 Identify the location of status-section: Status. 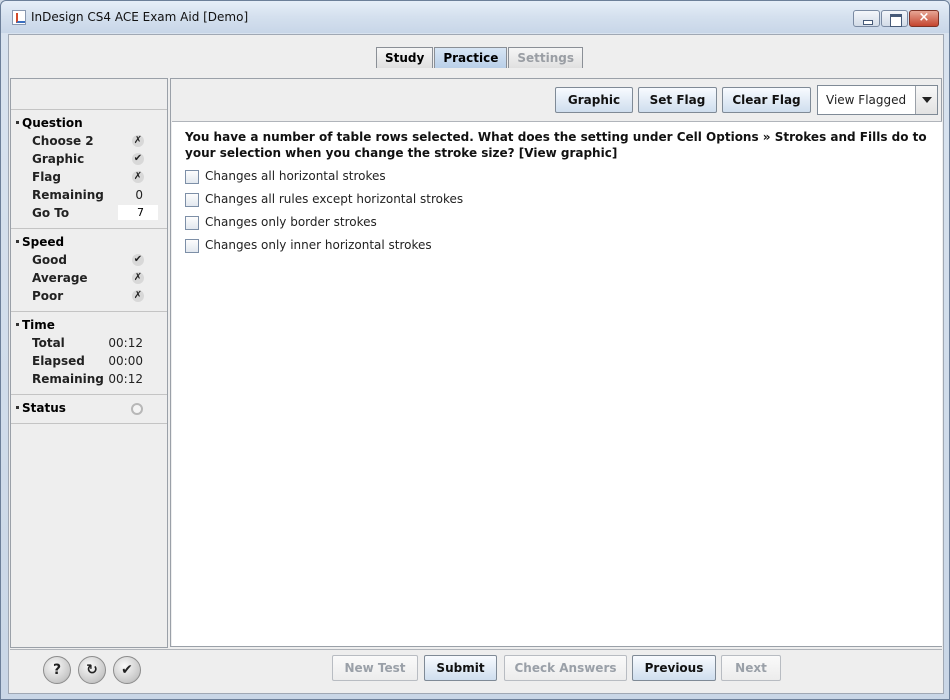
(89, 409).